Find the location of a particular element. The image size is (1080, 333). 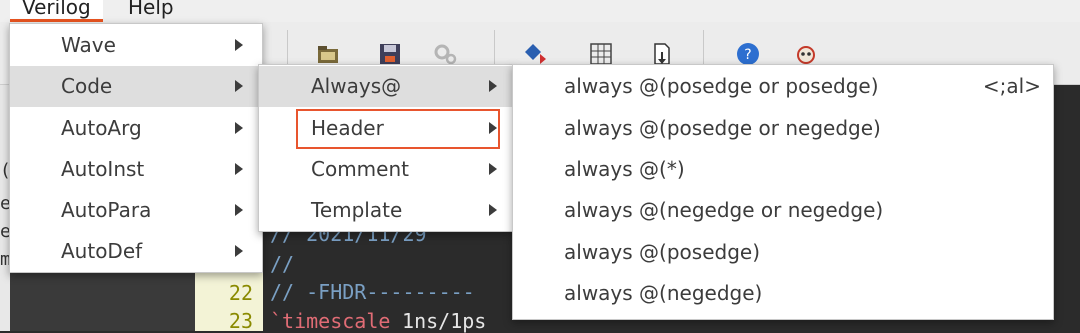

menu-item-template: Template is located at coordinates (386, 210).